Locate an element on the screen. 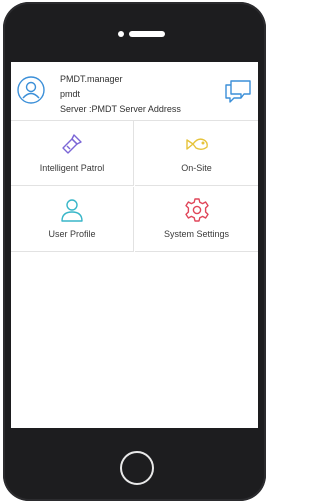 The image size is (320, 504). menu-item-label: On-Site is located at coordinates (196, 168).